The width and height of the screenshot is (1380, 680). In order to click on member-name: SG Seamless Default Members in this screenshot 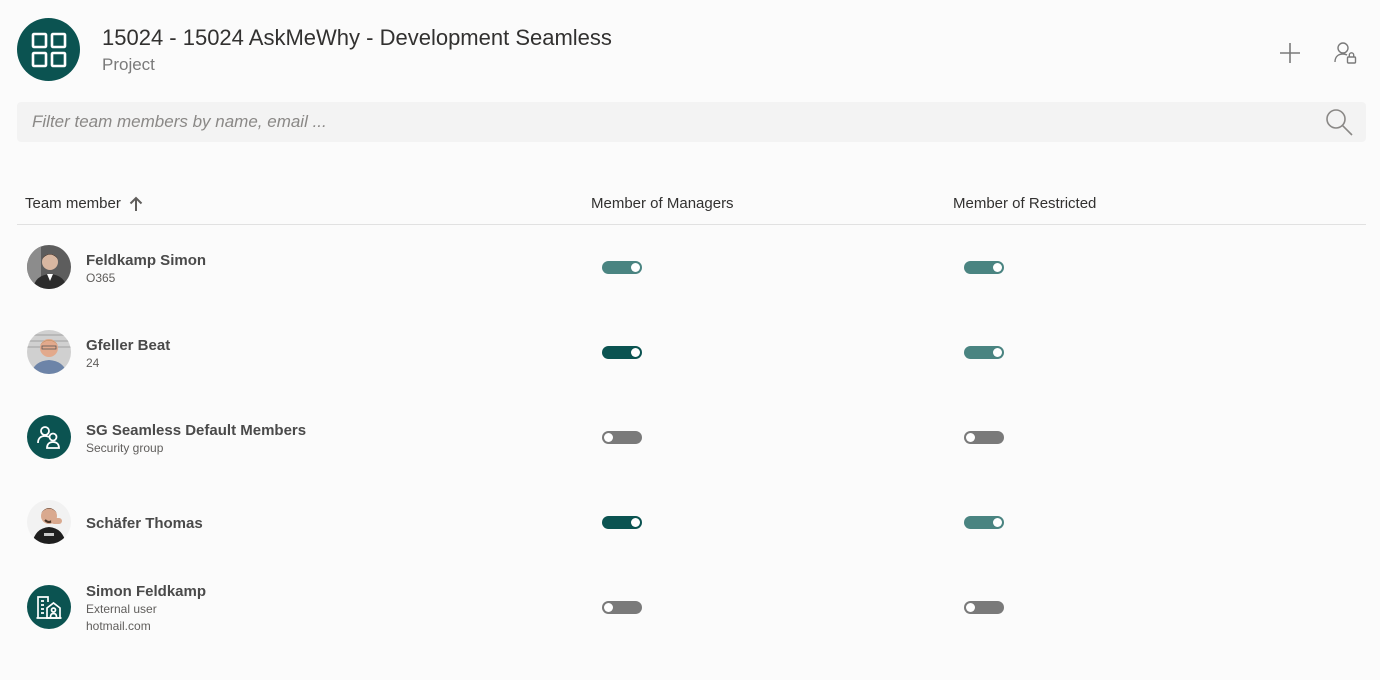, I will do `click(196, 430)`.